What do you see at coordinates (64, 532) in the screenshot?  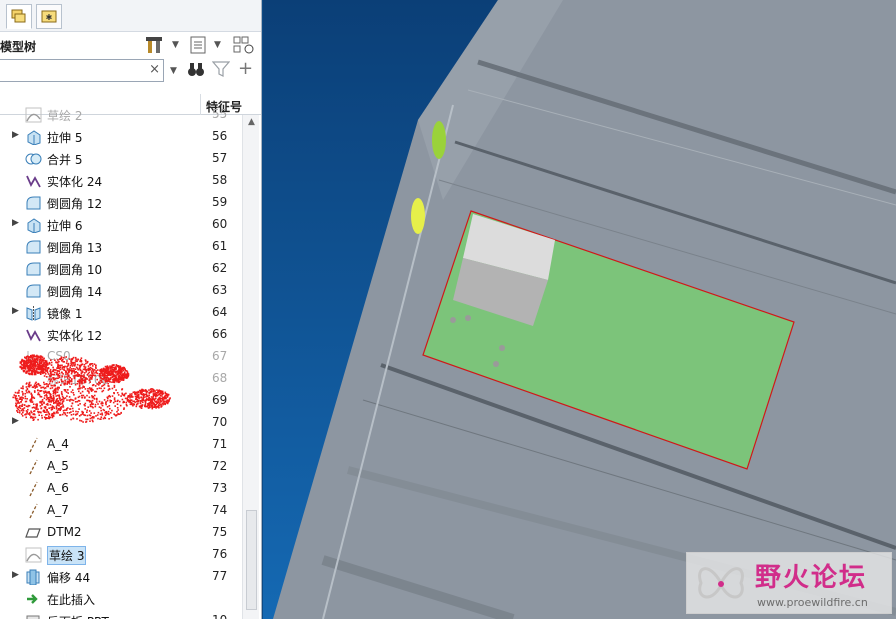 I see `tree-row-label: DTM2` at bounding box center [64, 532].